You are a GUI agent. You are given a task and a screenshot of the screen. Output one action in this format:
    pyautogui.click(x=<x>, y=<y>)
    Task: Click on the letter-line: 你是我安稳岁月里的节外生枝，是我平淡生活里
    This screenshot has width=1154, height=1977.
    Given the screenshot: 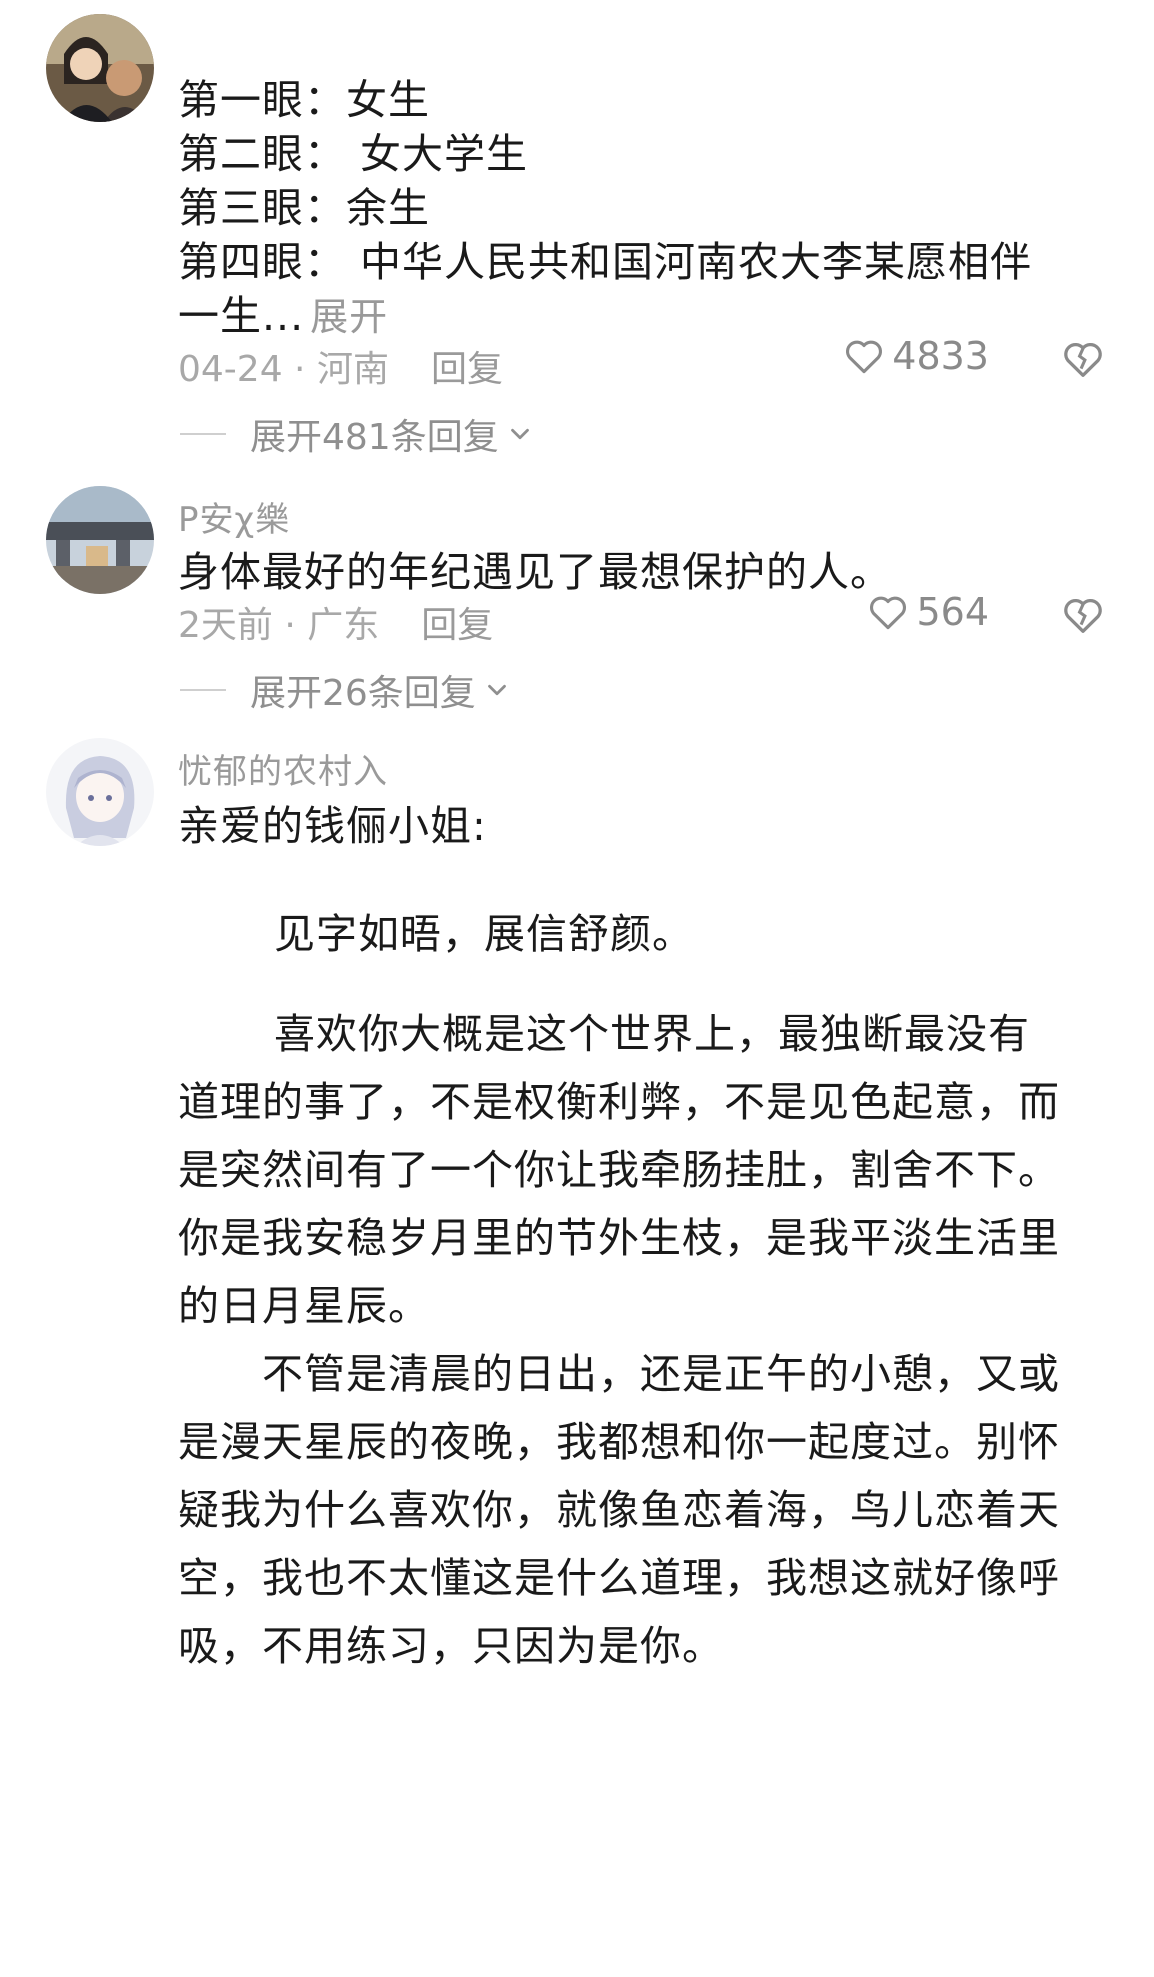 What is the action you would take?
    pyautogui.click(x=619, y=1238)
    